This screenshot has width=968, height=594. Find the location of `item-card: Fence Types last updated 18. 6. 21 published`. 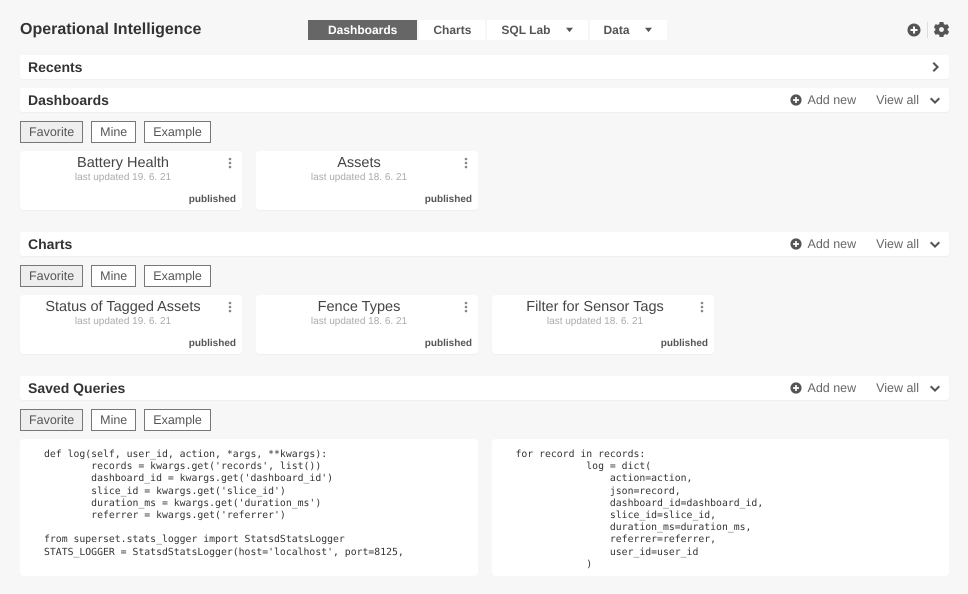

item-card: Fence Types last updated 18. 6. 21 published is located at coordinates (367, 324).